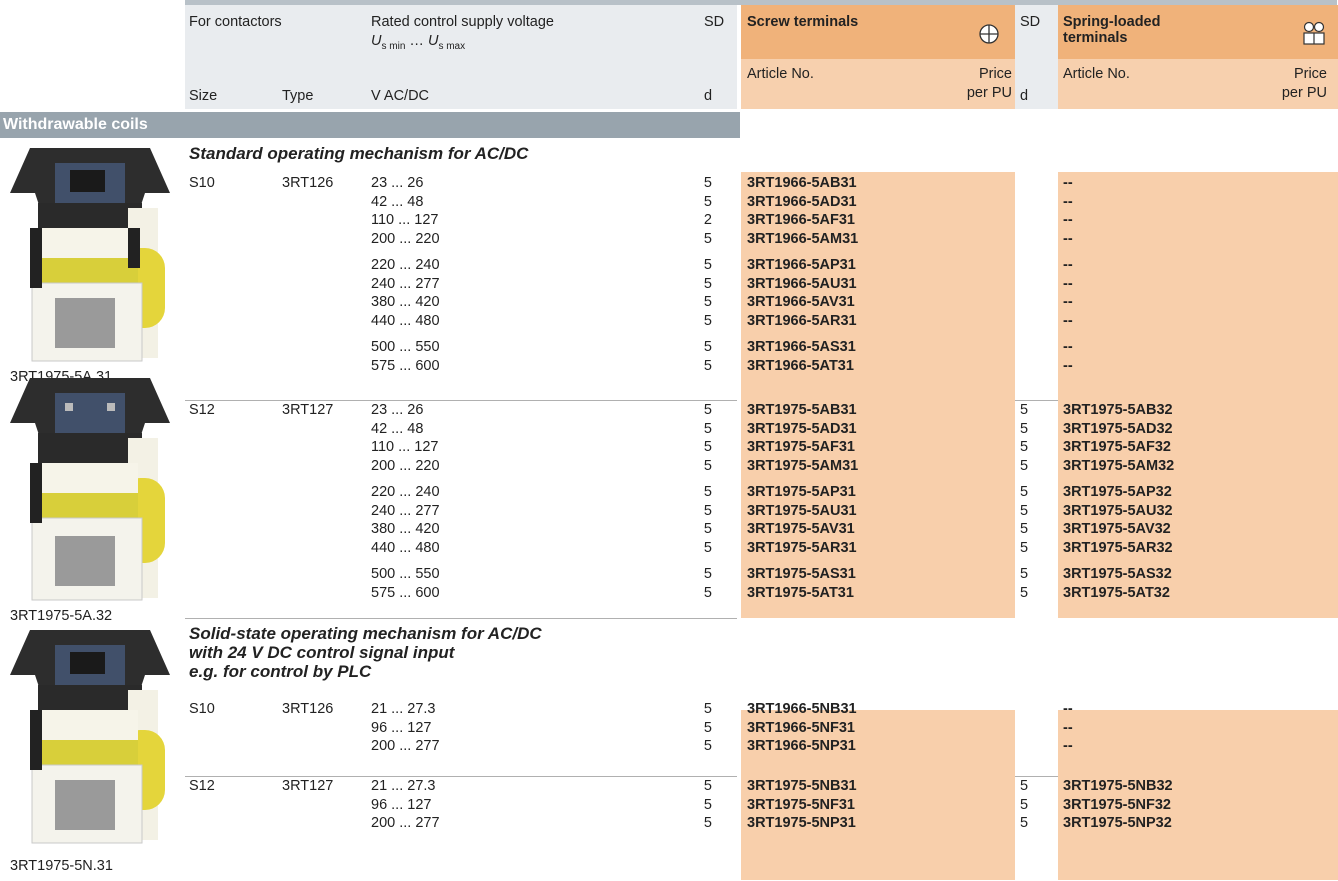 The height and width of the screenshot is (881, 1338). Describe the element at coordinates (1116, 592) in the screenshot. I see `spring-article-cell: 3RT1975-5AT32` at that location.